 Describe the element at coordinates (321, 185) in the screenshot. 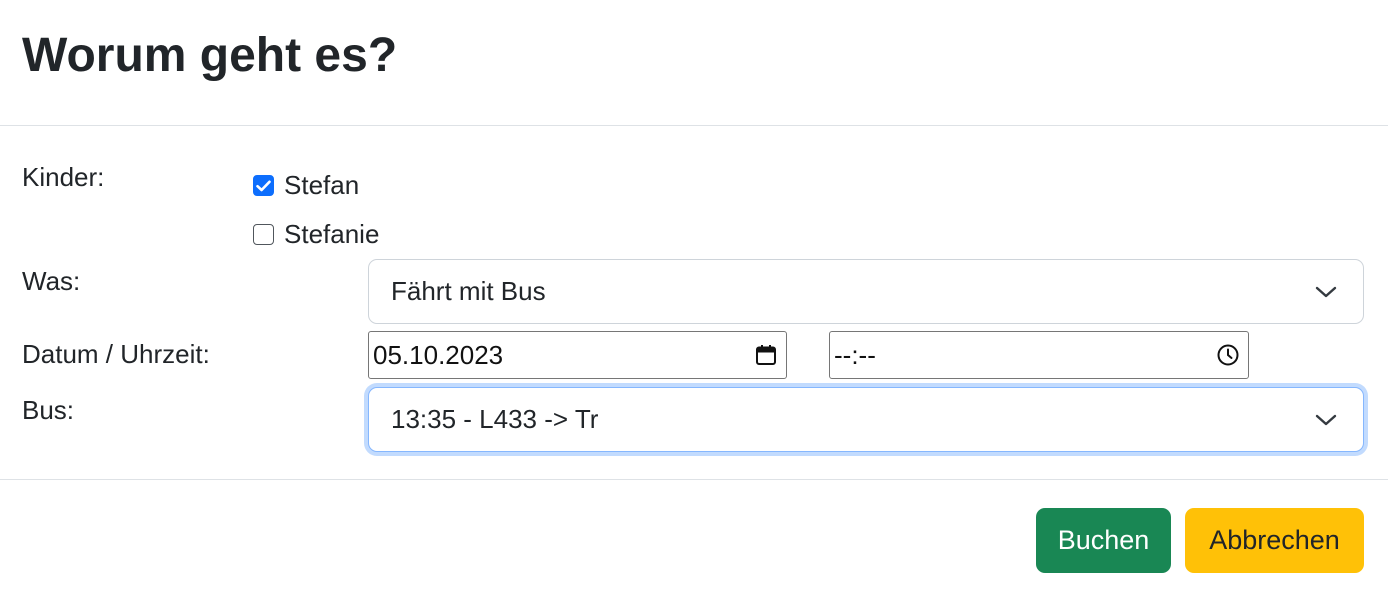

I see `child-label-stefan: Stefan` at that location.